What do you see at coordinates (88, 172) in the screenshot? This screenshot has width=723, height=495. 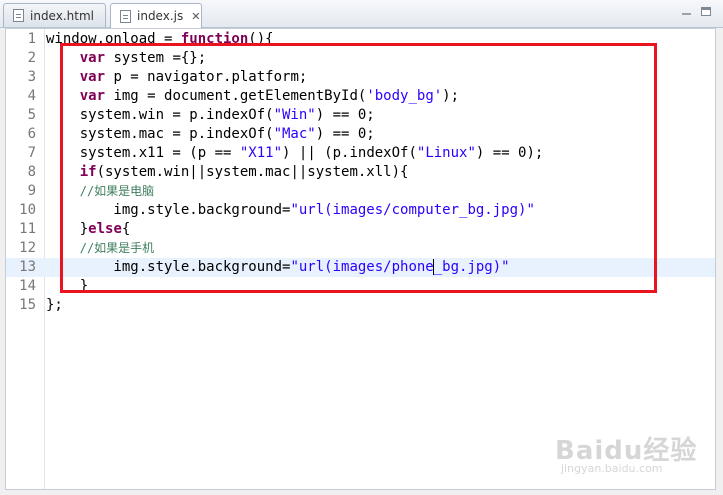 I see `code-keyword: if` at bounding box center [88, 172].